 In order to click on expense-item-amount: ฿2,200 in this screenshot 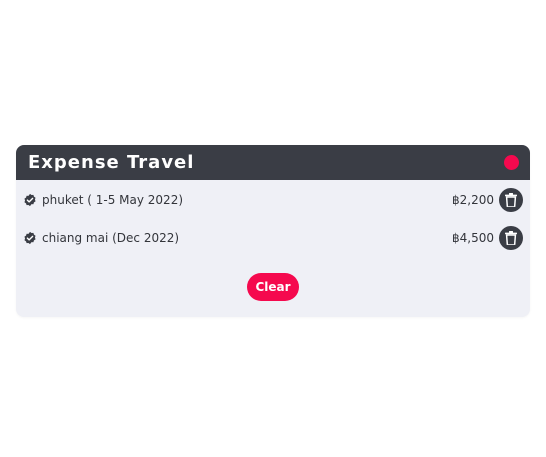, I will do `click(473, 200)`.